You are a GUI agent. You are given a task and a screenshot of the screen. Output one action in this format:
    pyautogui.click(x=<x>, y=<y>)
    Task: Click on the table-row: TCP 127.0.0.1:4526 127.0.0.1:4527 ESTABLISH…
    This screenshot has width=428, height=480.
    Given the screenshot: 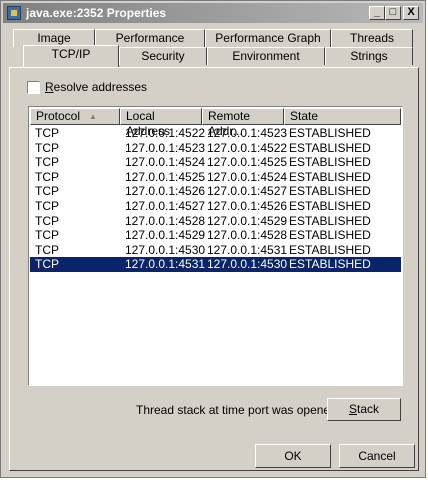 What is the action you would take?
    pyautogui.click(x=215, y=191)
    